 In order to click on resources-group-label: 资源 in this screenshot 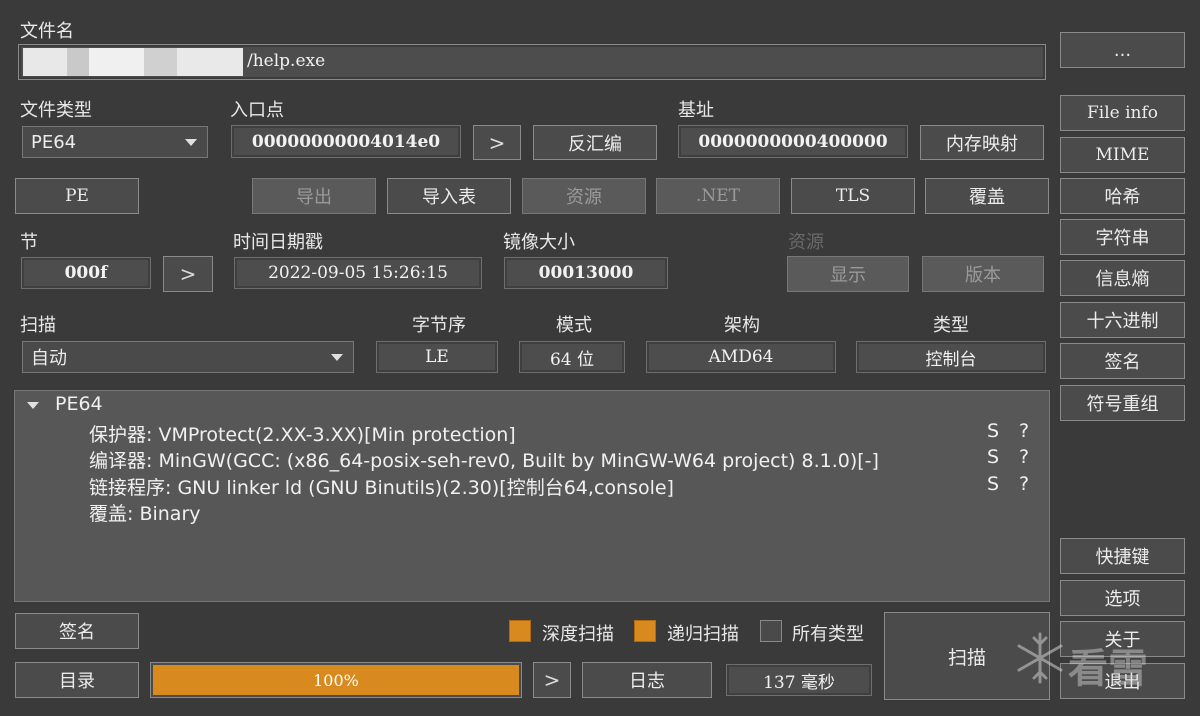, I will do `click(806, 242)`.